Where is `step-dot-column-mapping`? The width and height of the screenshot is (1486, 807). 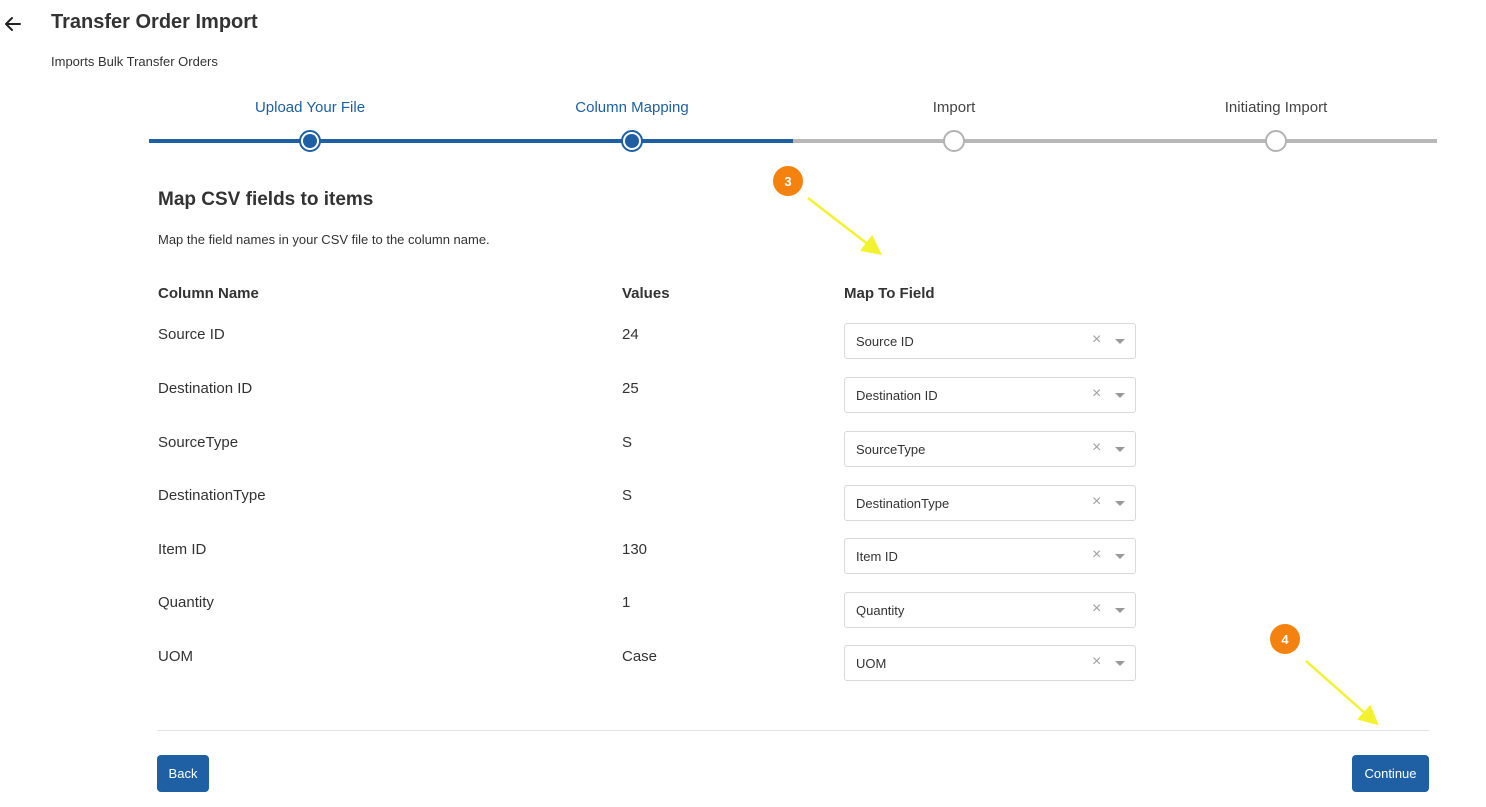 step-dot-column-mapping is located at coordinates (632, 141).